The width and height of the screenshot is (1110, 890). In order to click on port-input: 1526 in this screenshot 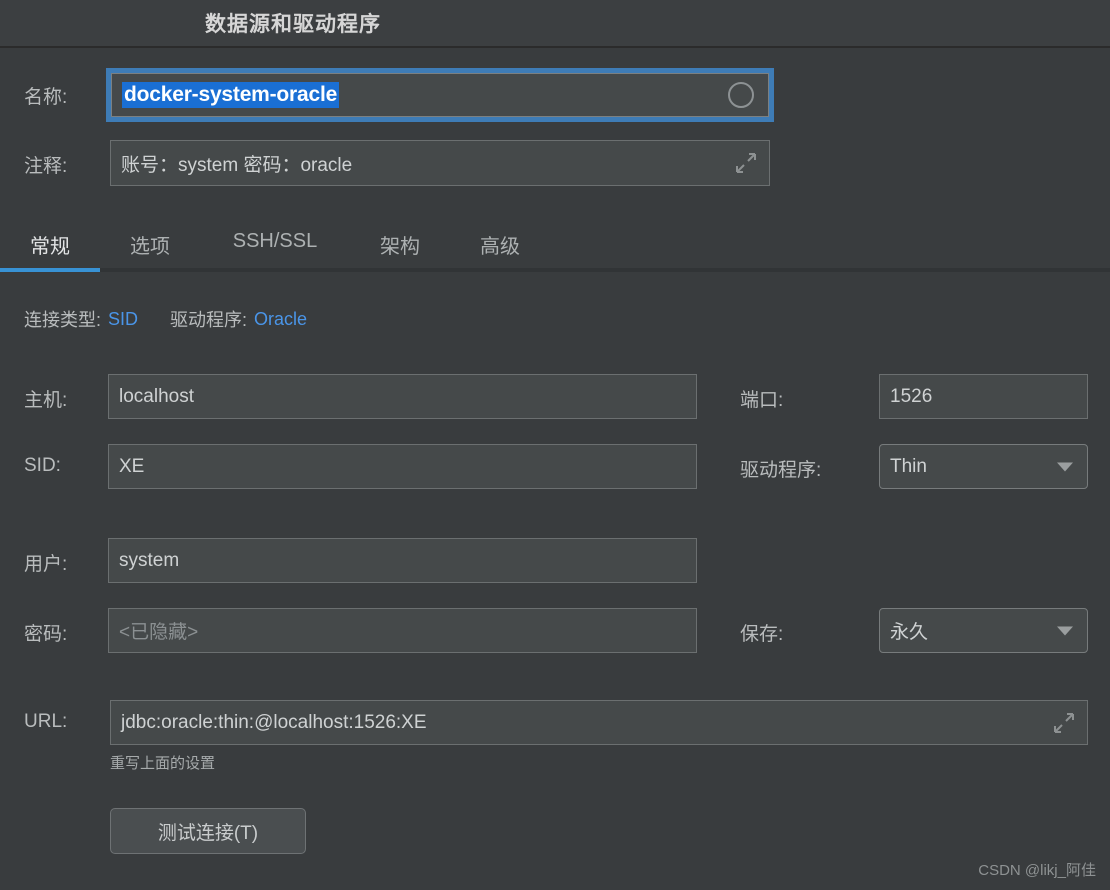, I will do `click(983, 396)`.